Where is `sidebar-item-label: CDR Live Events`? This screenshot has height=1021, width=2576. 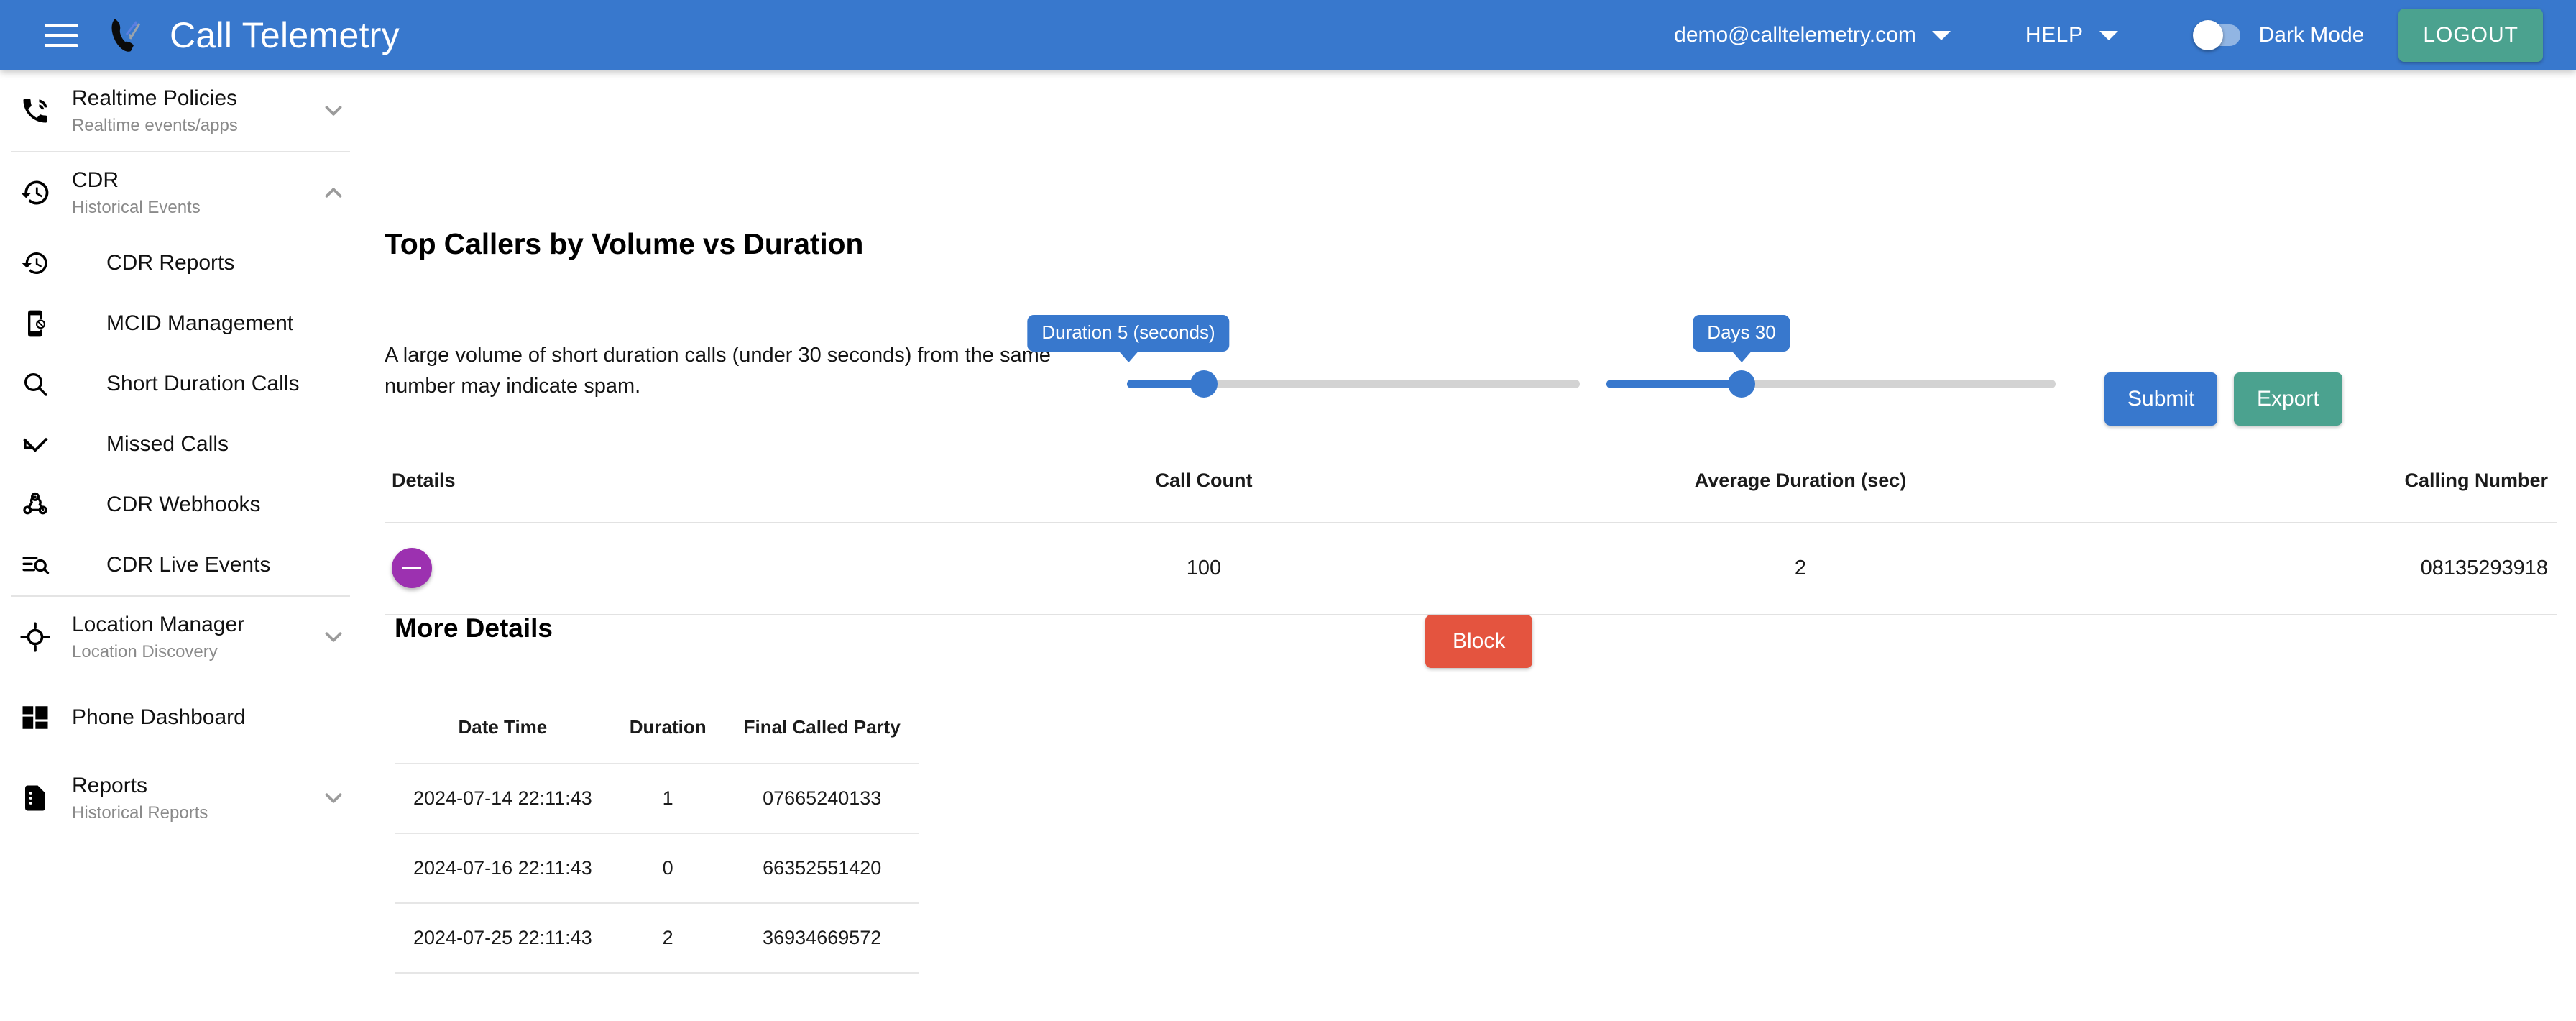 sidebar-item-label: CDR Live Events is located at coordinates (188, 565).